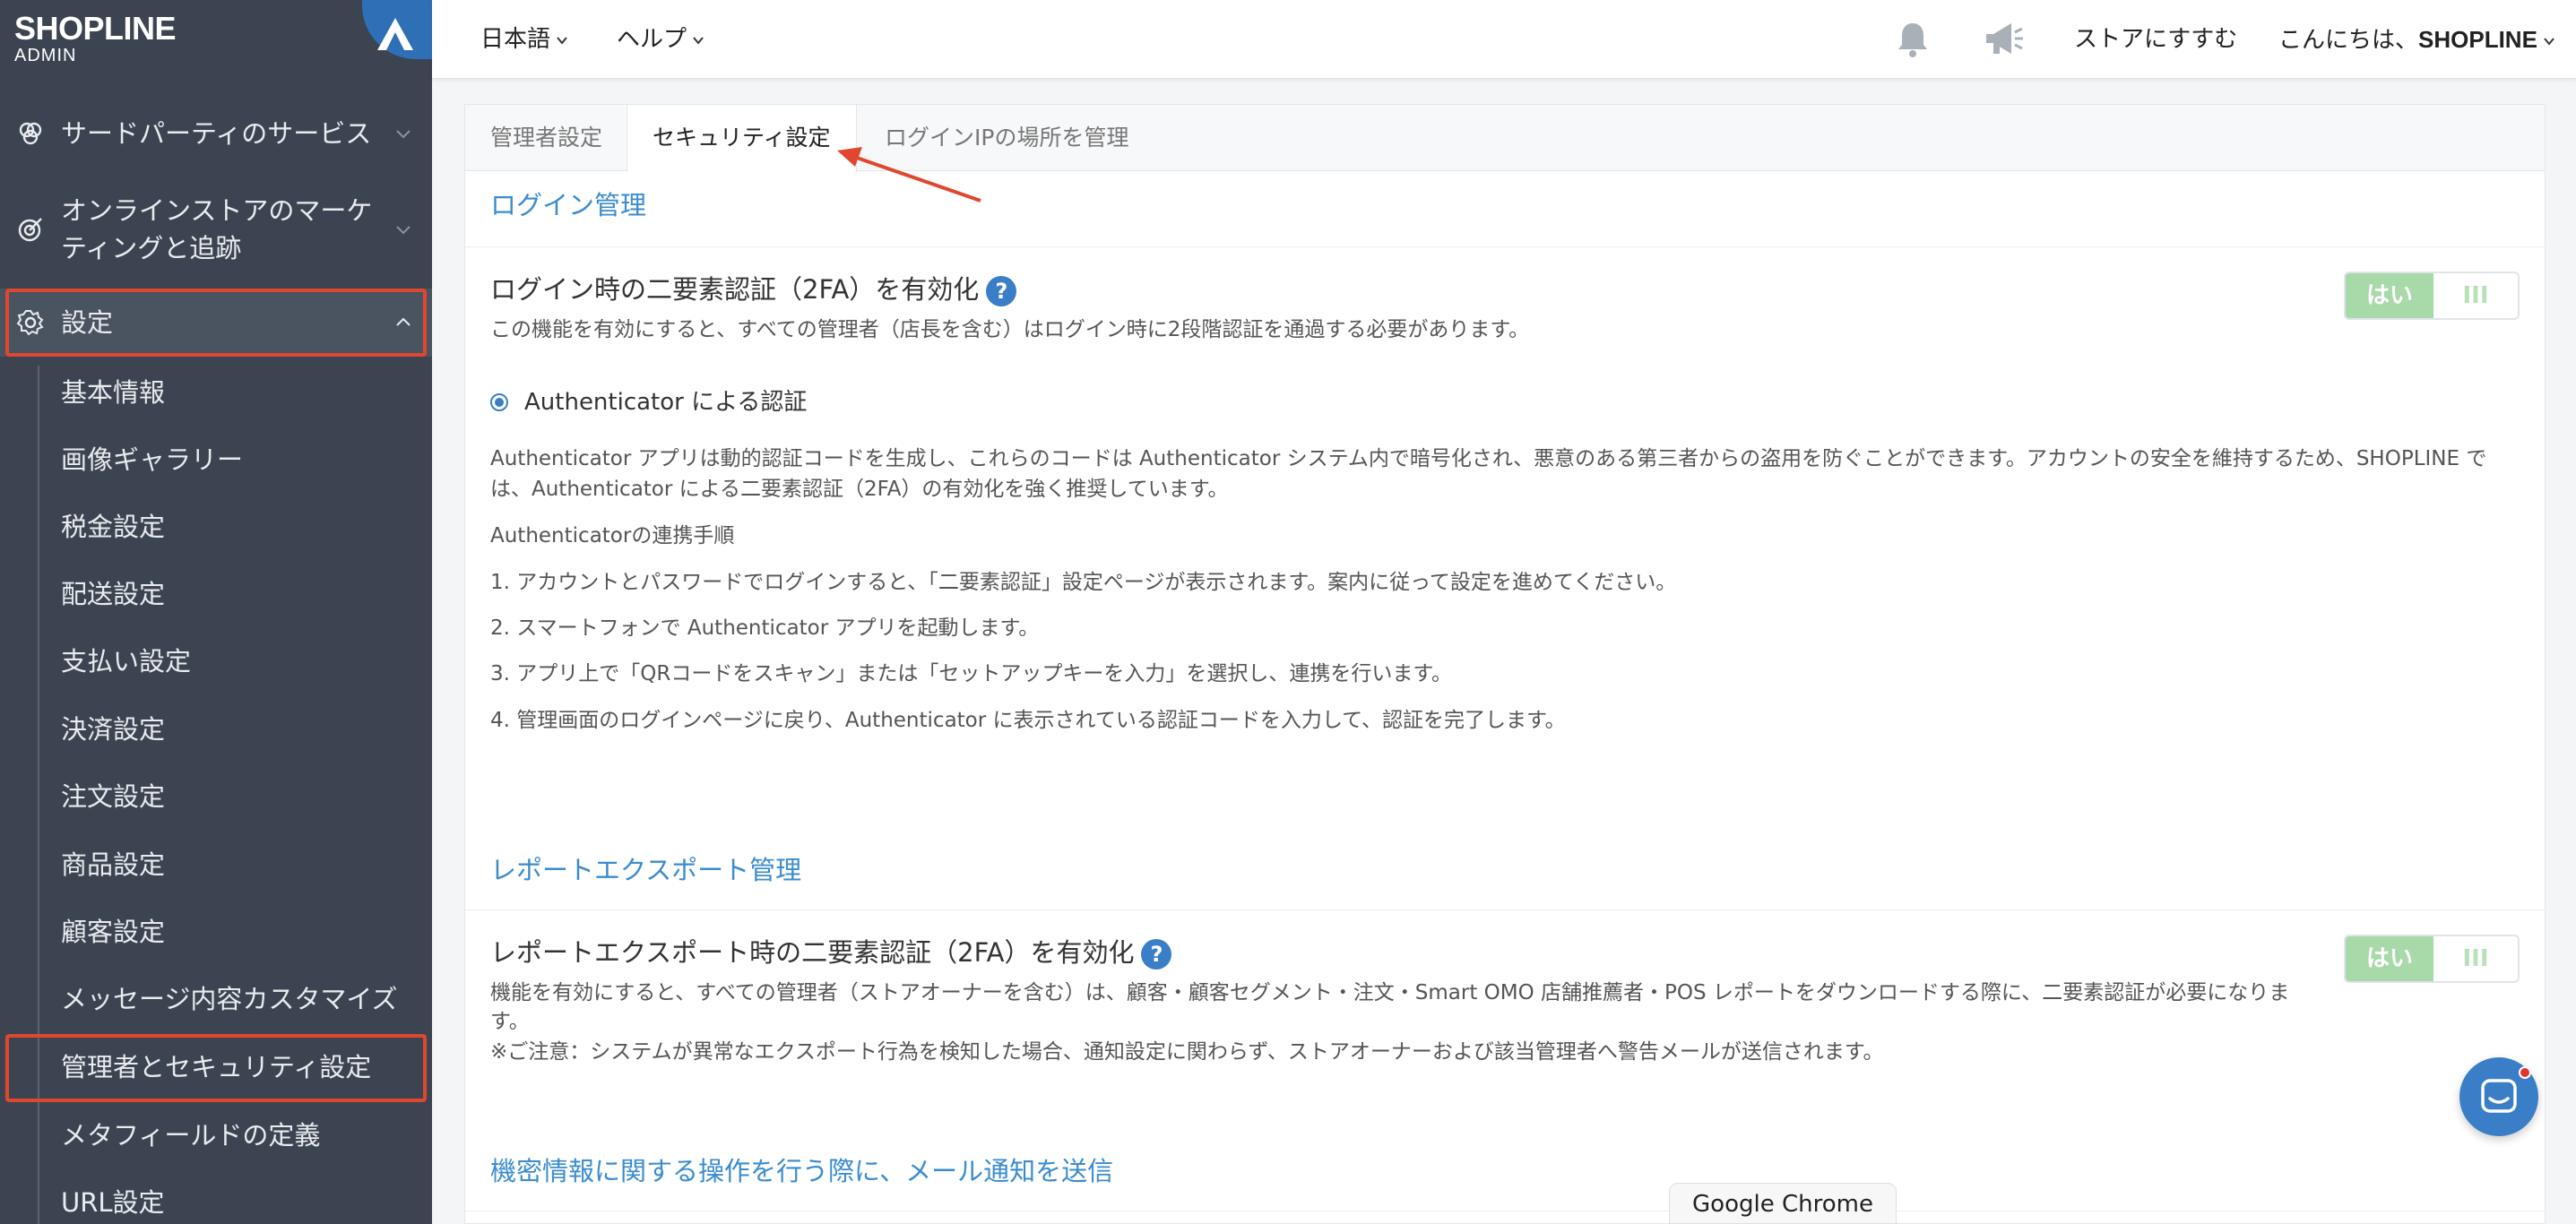 The image size is (2576, 1224). What do you see at coordinates (665, 402) in the screenshot?
I see `authenticator-radio-label: Authenticator による認証` at bounding box center [665, 402].